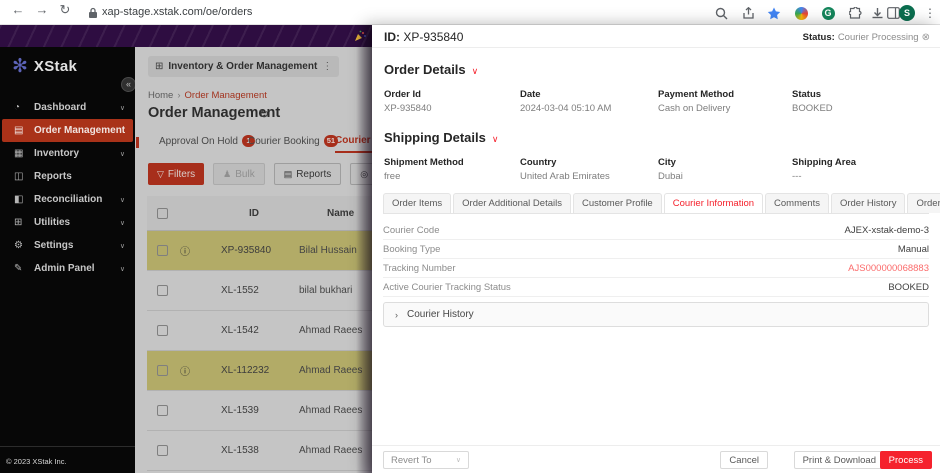 The height and width of the screenshot is (473, 940). I want to click on cell-id: XP-935840, so click(246, 250).